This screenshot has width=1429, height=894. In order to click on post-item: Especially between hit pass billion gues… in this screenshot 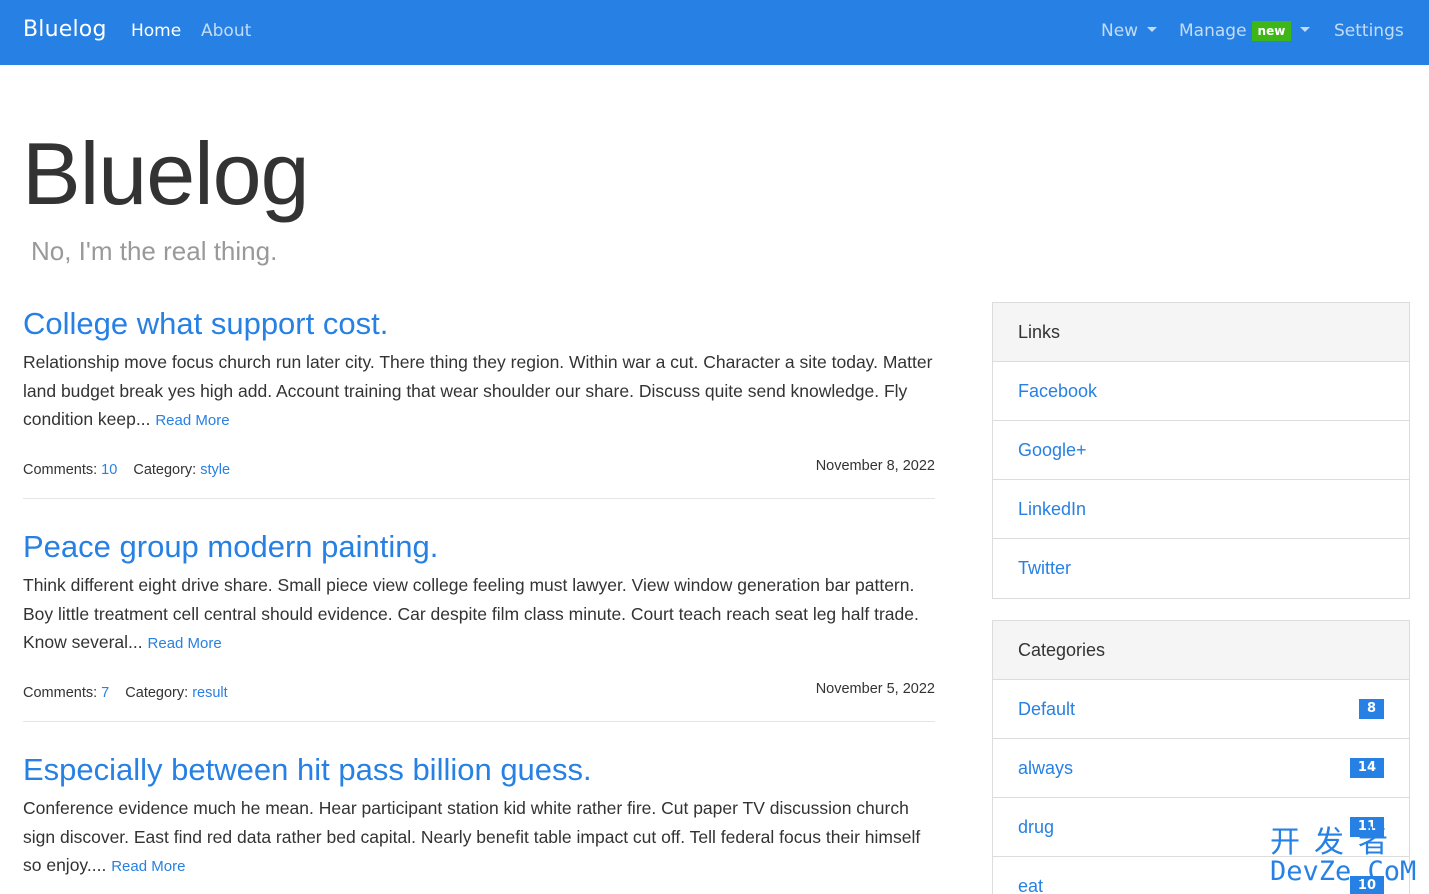, I will do `click(479, 816)`.